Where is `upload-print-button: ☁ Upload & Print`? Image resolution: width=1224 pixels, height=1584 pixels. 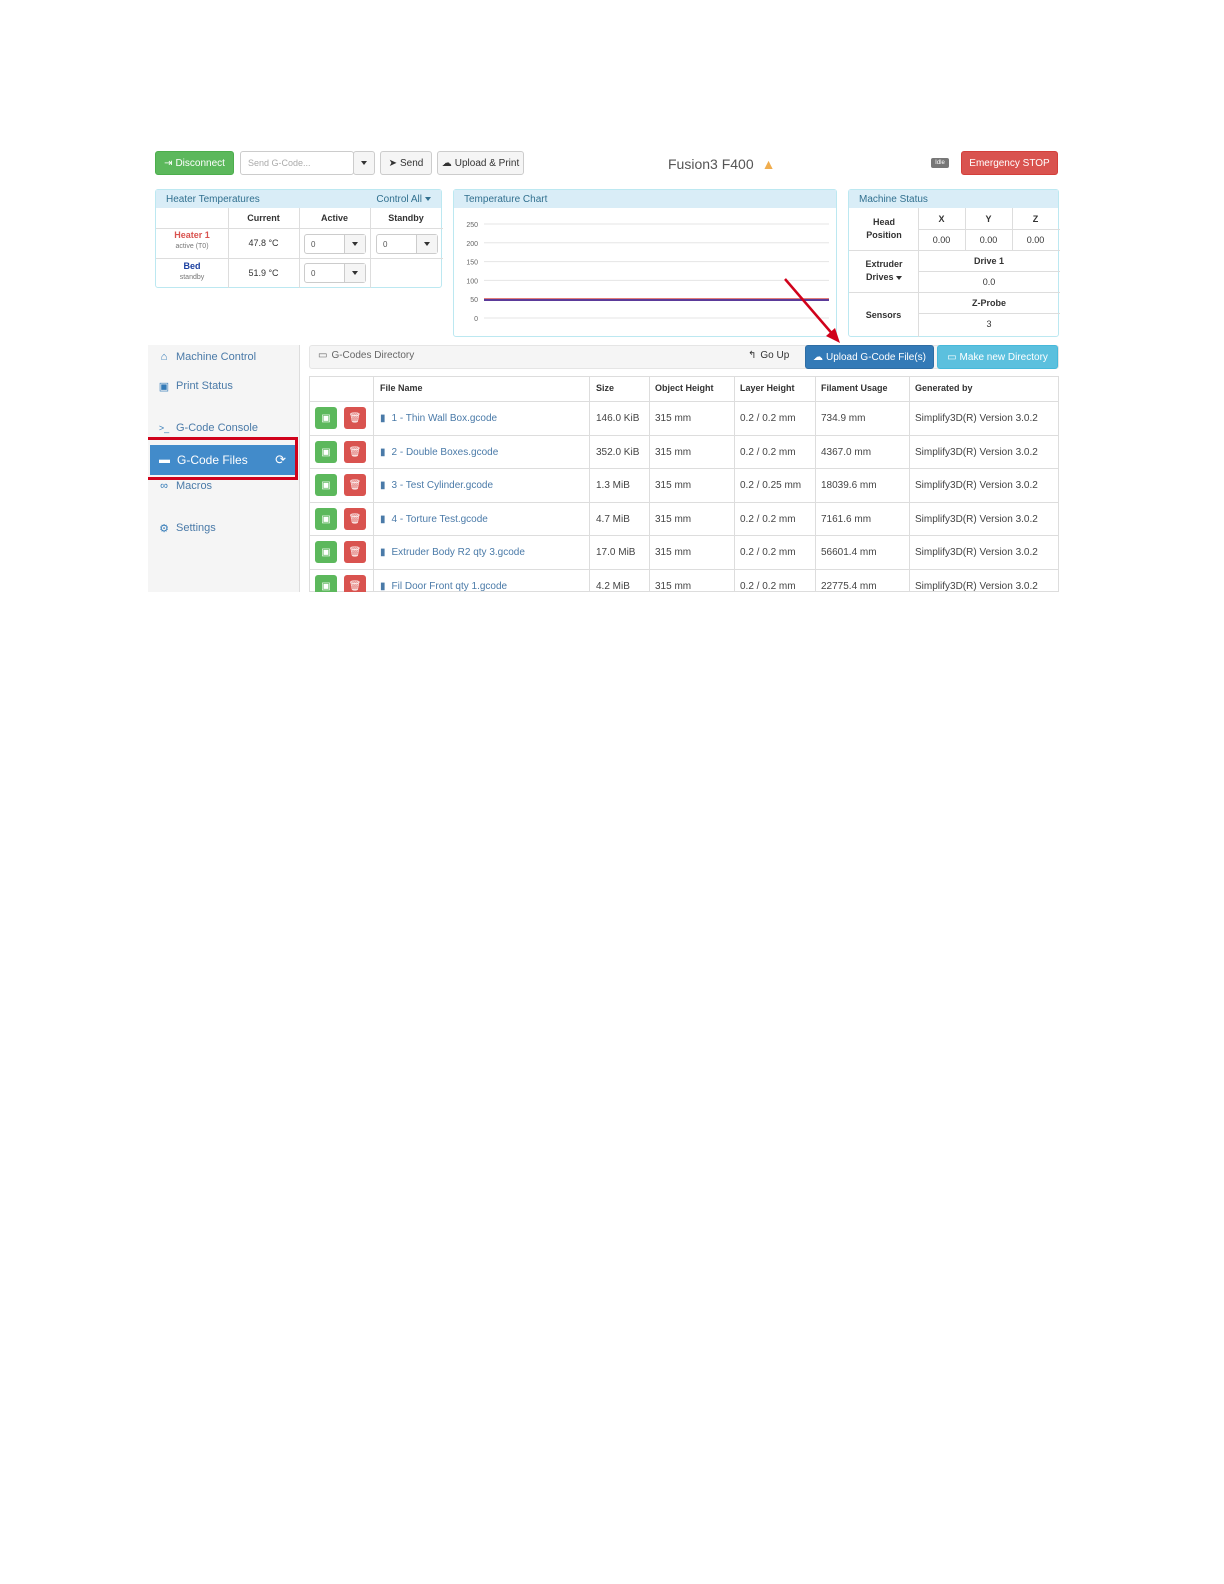
upload-print-button: ☁ Upload & Print is located at coordinates (480, 163).